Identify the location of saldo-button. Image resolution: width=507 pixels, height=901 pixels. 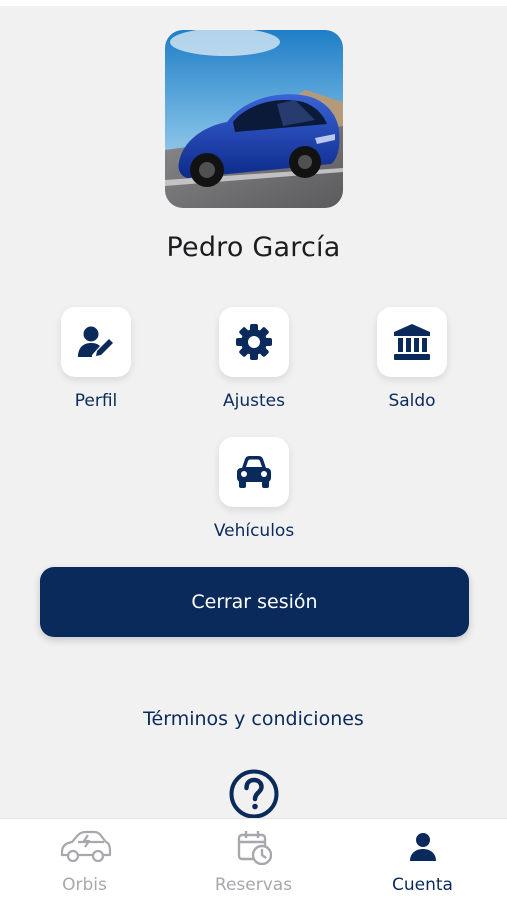
(412, 342).